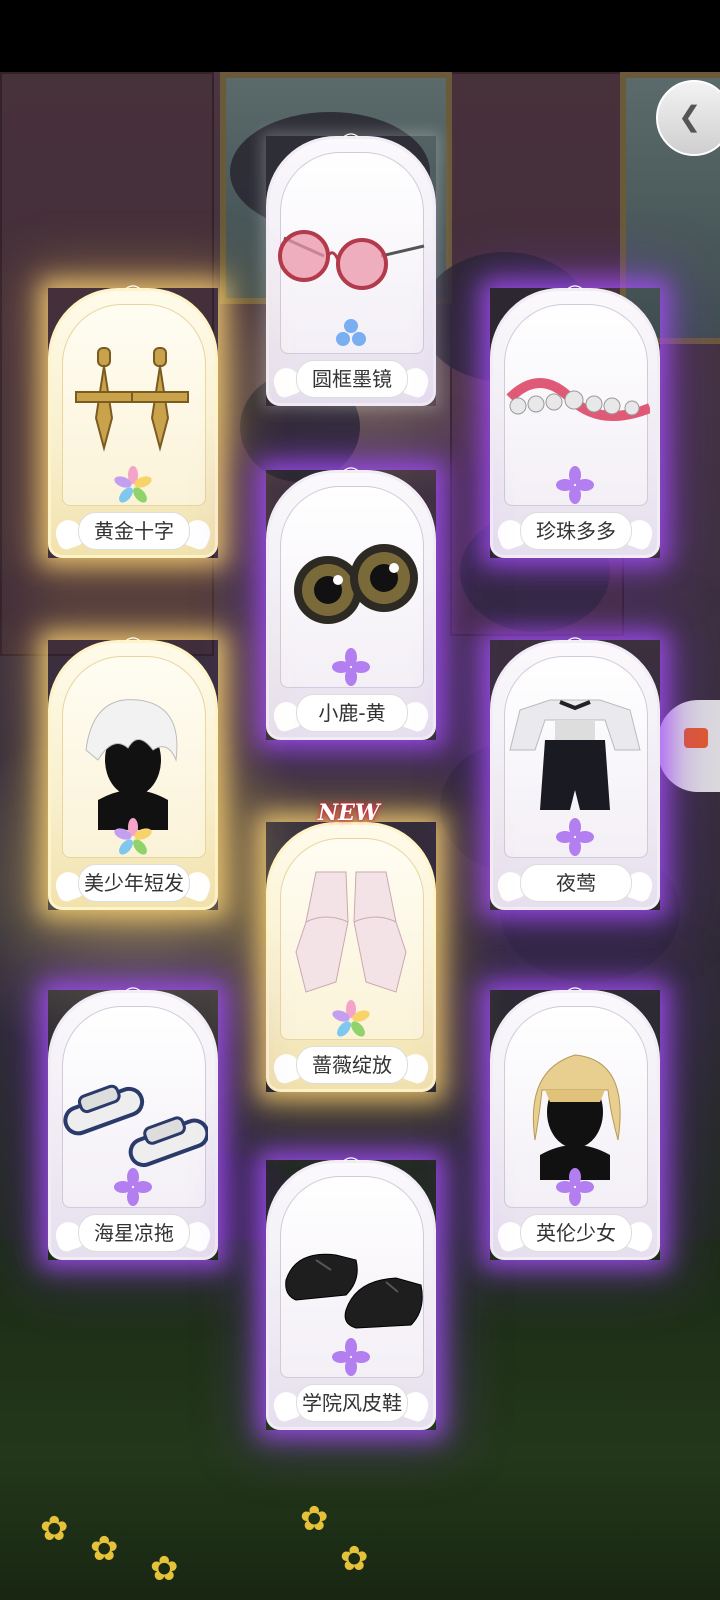  What do you see at coordinates (578, 399) in the screenshot?
I see `pearl-ribbon-icon` at bounding box center [578, 399].